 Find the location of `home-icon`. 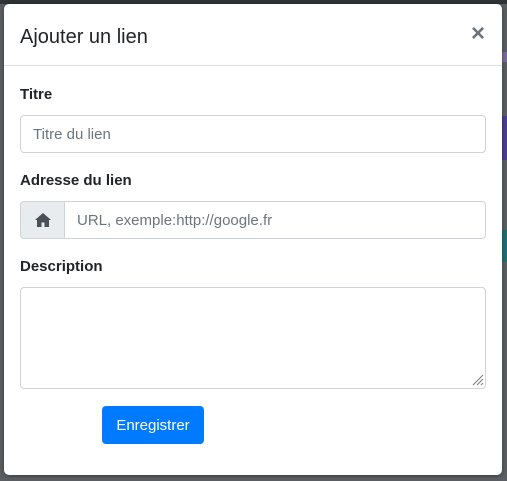

home-icon is located at coordinates (42, 220).